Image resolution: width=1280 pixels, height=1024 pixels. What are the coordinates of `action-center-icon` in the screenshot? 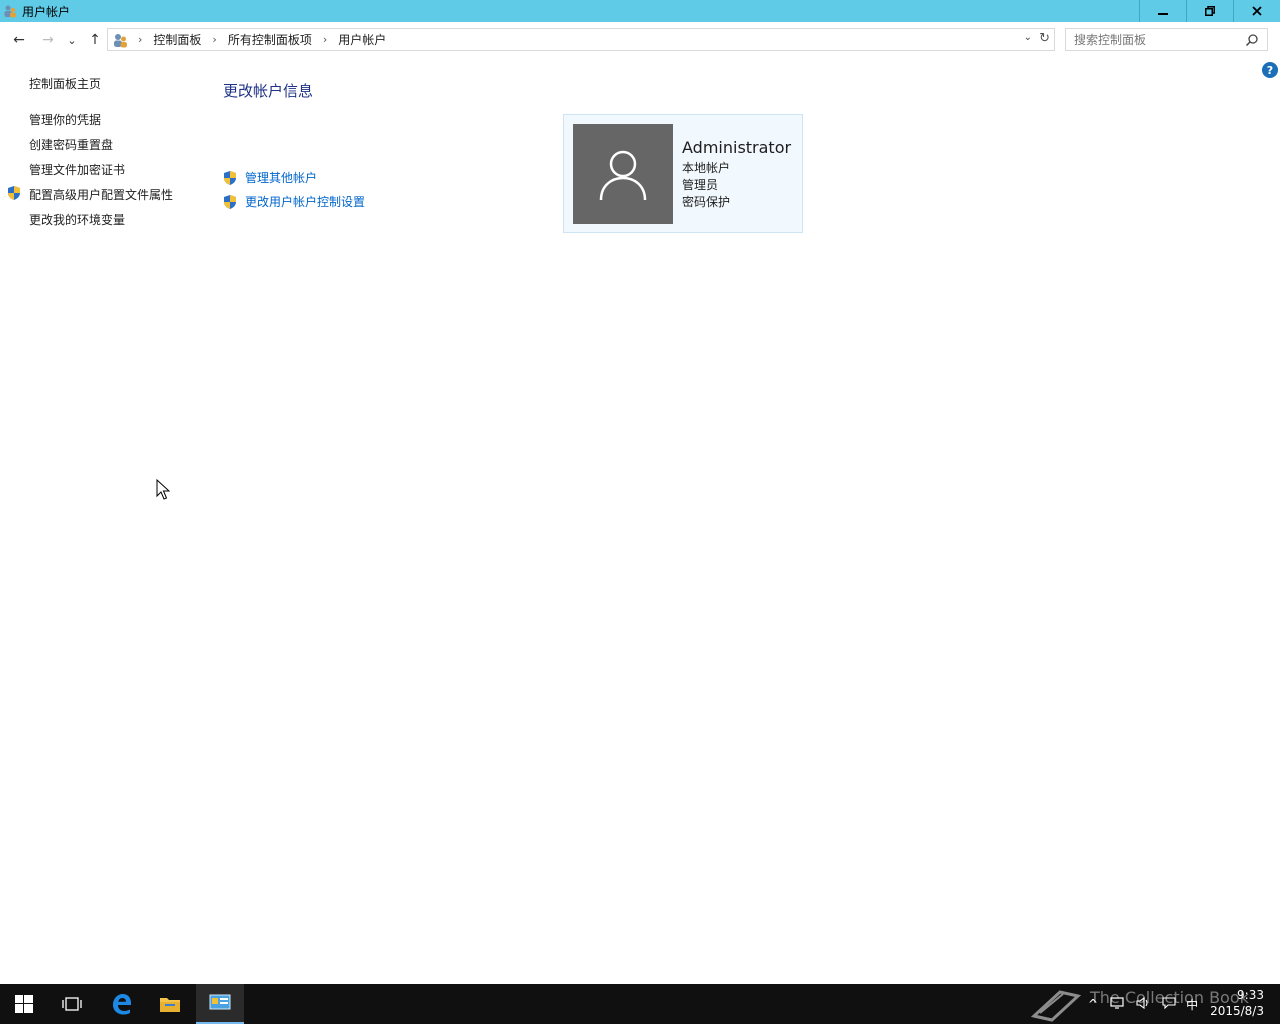 It's located at (1169, 1004).